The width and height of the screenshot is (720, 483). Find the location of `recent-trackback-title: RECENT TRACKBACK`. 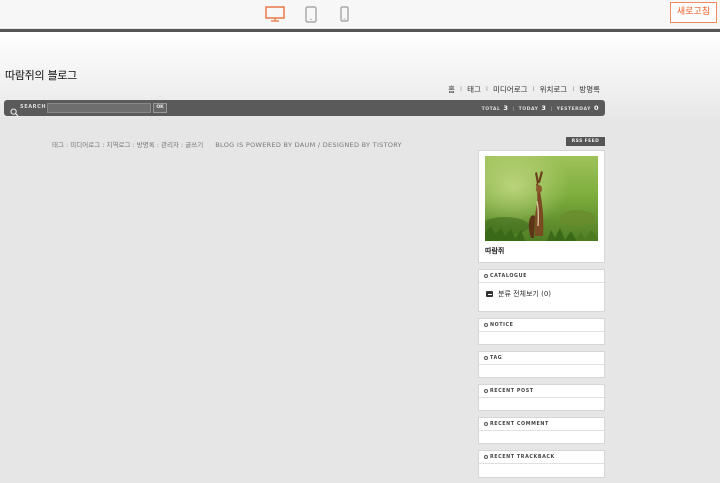

recent-trackback-title: RECENT TRACKBACK is located at coordinates (522, 457).